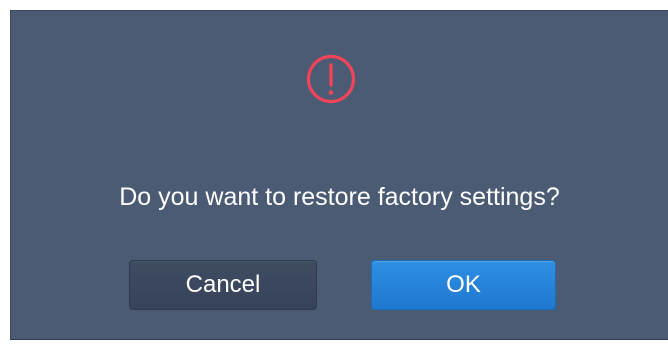 Image resolution: width=668 pixels, height=353 pixels. I want to click on ok-button-label: OK, so click(463, 284).